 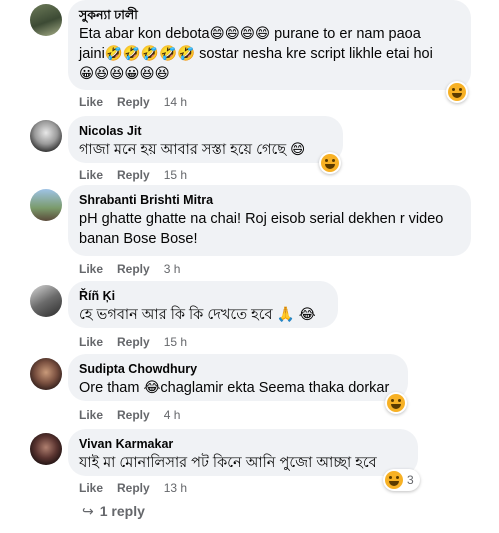 I want to click on comment-timestamp: 3 h, so click(x=172, y=269).